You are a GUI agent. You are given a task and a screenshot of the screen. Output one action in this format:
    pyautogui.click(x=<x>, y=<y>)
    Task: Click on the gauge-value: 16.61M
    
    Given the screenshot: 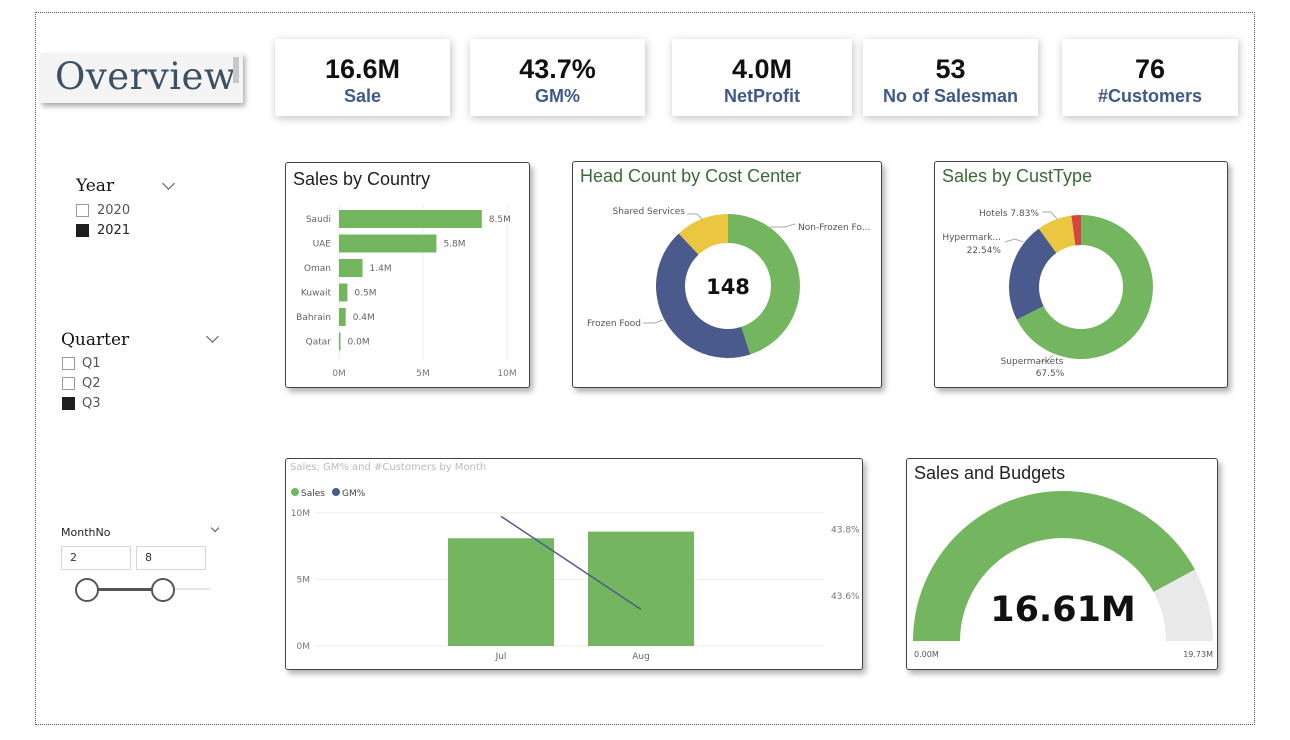 What is the action you would take?
    pyautogui.click(x=1063, y=610)
    